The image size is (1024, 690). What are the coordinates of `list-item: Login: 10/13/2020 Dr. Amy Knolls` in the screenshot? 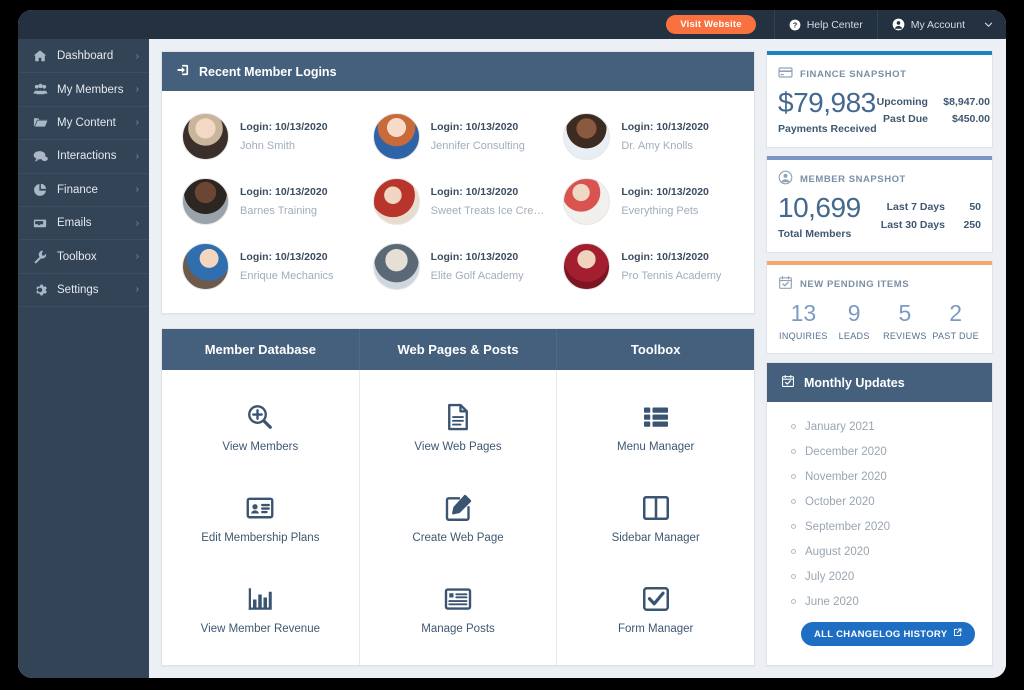 It's located at (648, 136).